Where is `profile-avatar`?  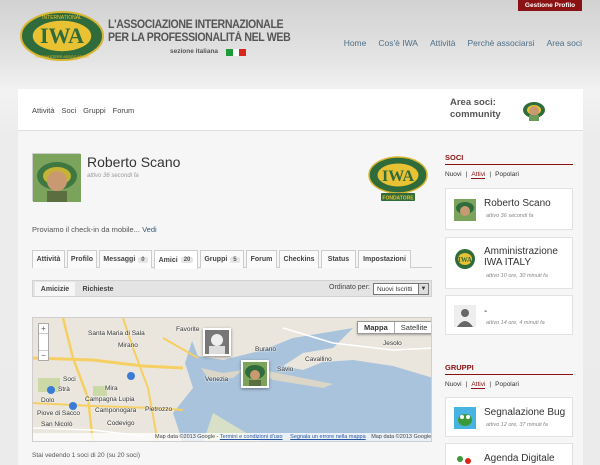
profile-avatar is located at coordinates (56, 177).